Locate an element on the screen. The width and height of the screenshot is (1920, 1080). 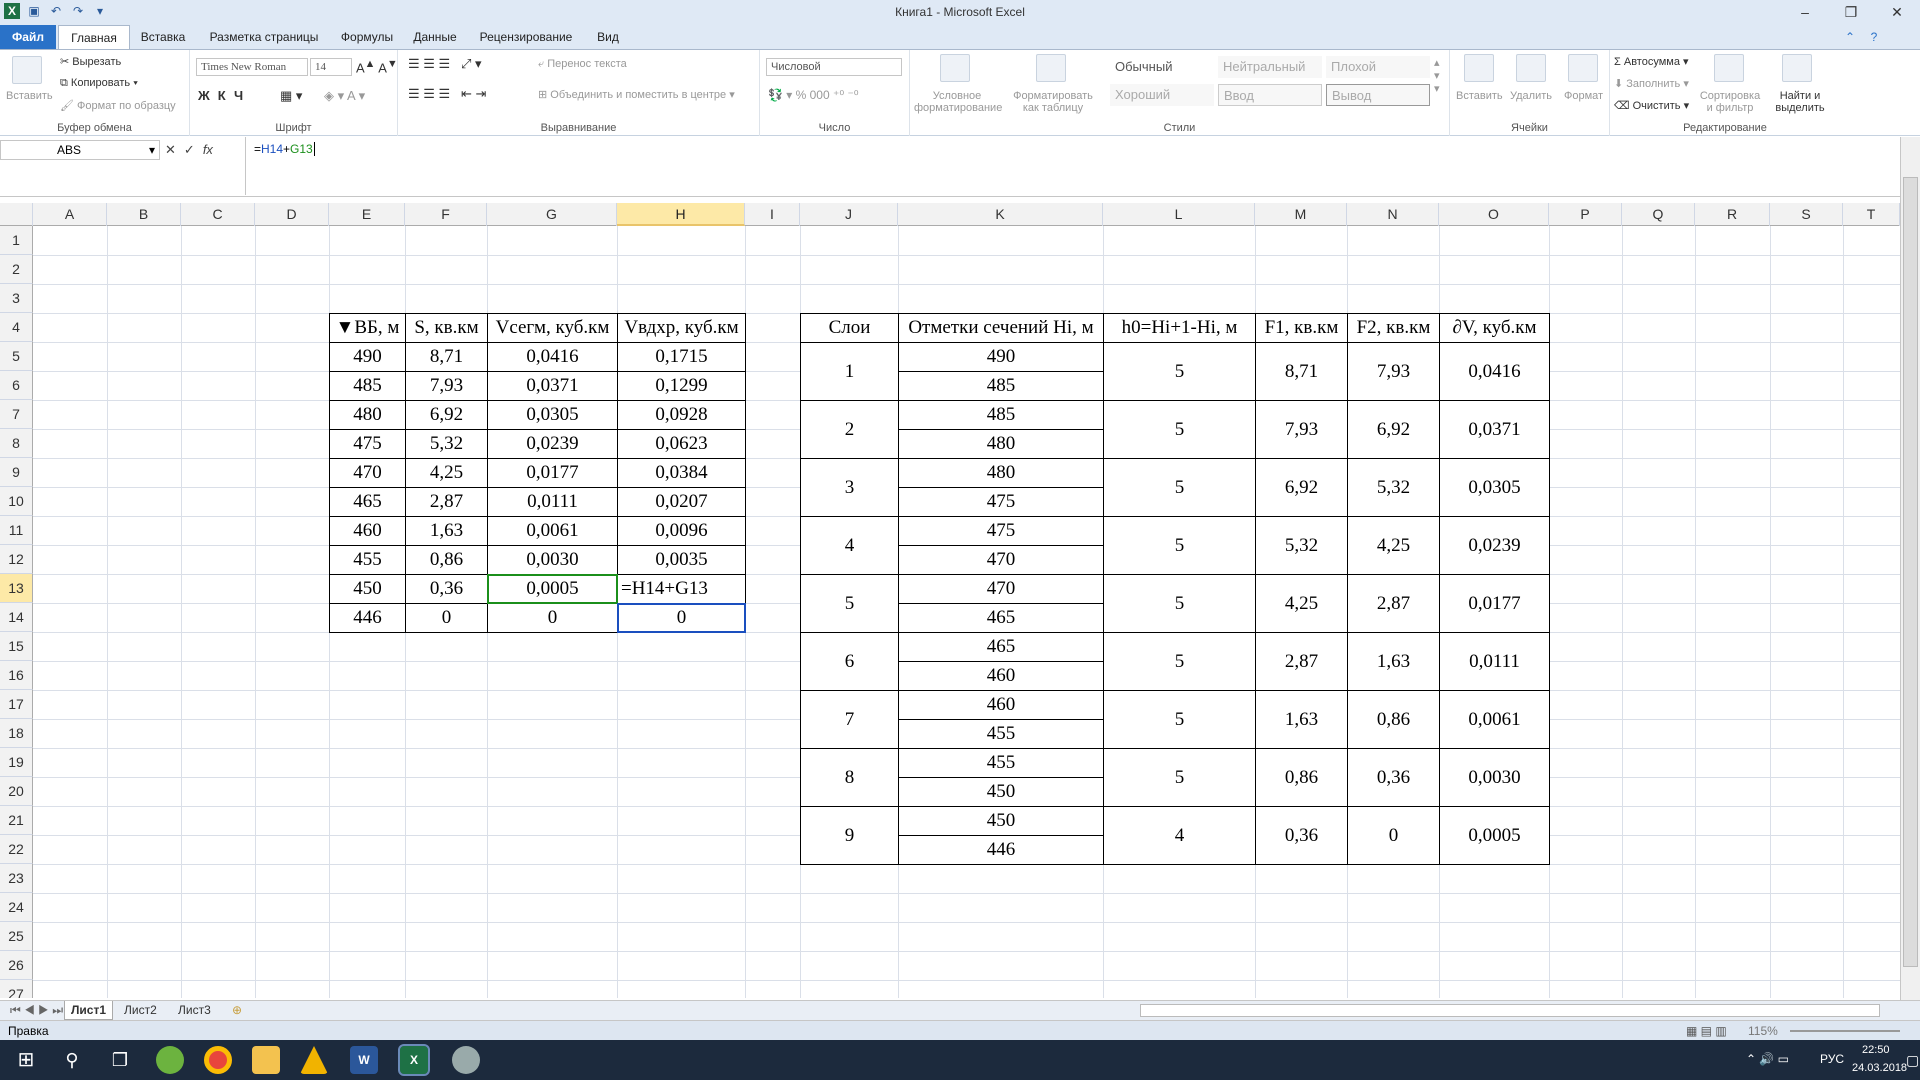
table1-cell: 7,93 is located at coordinates (446, 386).